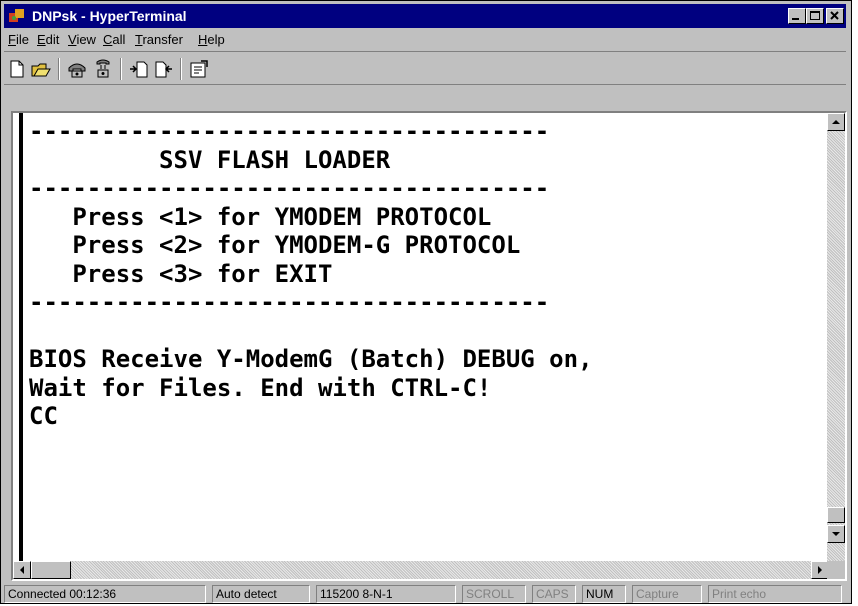  What do you see at coordinates (17, 16) in the screenshot?
I see `hyperterminal-app-icon` at bounding box center [17, 16].